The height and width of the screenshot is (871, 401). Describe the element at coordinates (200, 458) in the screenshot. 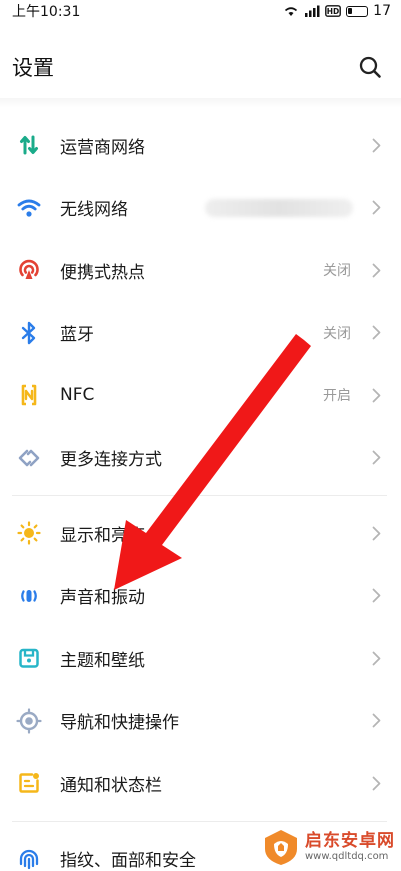

I see `settings-item-more-connections: 更多连接方式` at that location.